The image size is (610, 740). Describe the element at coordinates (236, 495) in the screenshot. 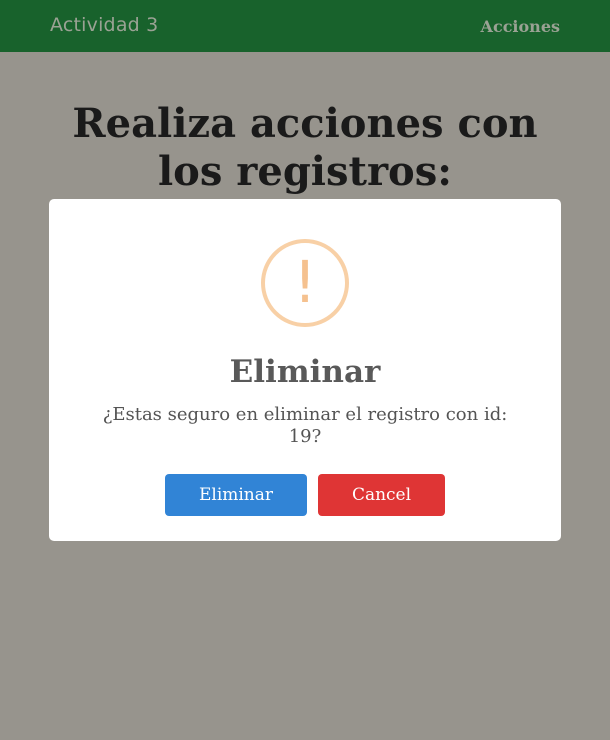

I see `confirm-delete-button: Eliminar` at that location.